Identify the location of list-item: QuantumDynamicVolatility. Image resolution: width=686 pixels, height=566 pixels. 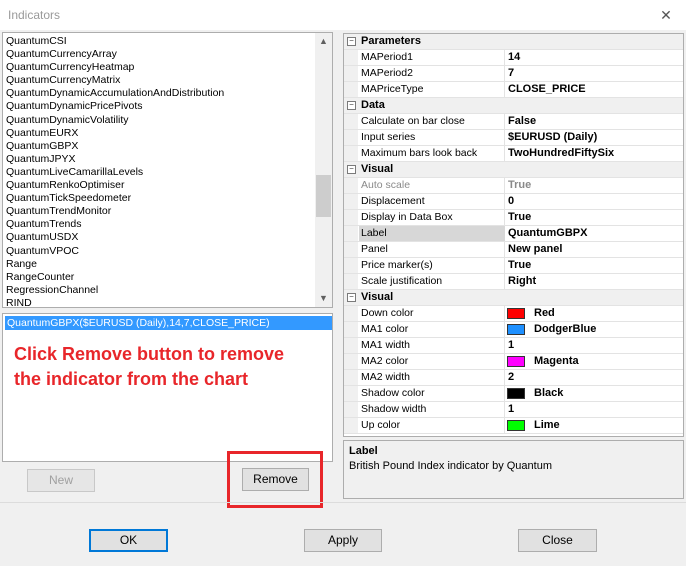
(160, 120).